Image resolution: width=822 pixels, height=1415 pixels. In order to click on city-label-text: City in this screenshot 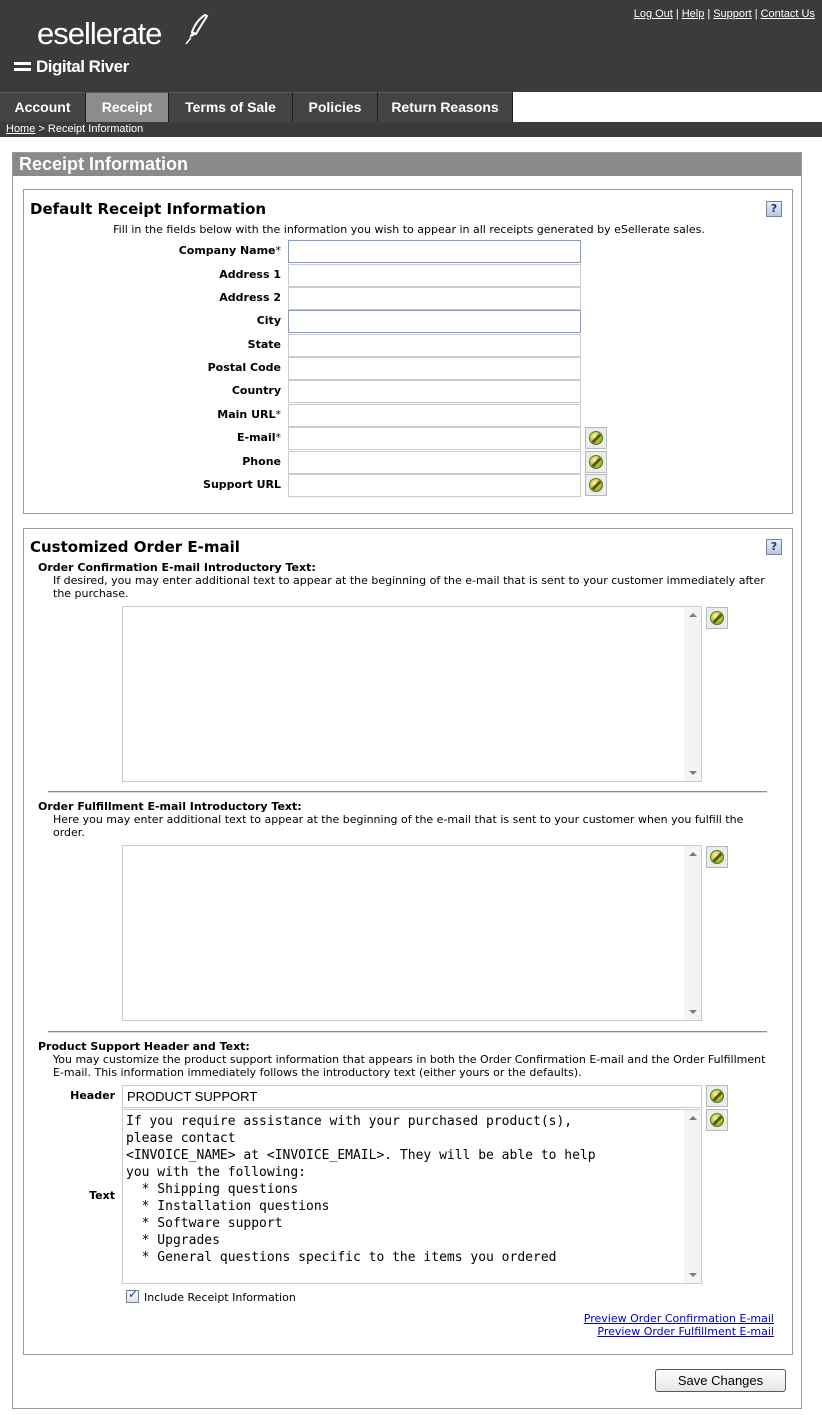, I will do `click(268, 320)`.